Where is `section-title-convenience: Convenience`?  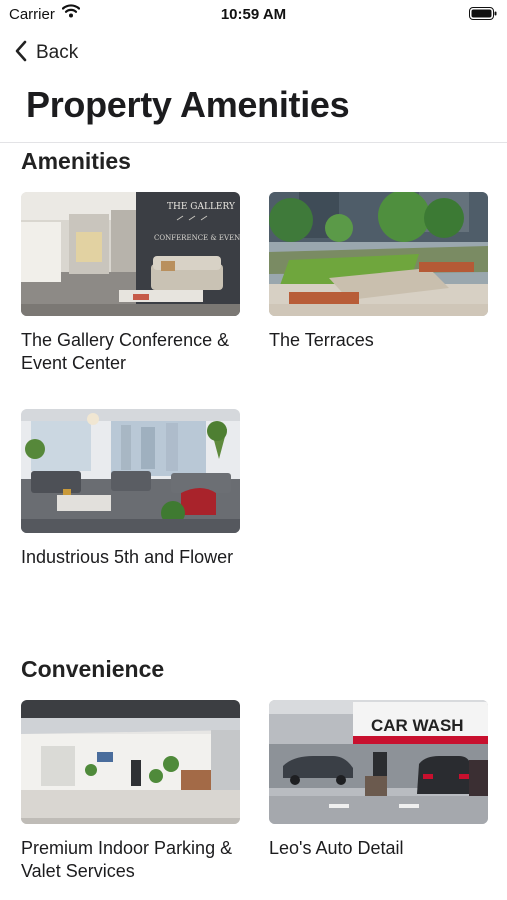
section-title-convenience: Convenience is located at coordinates (93, 669).